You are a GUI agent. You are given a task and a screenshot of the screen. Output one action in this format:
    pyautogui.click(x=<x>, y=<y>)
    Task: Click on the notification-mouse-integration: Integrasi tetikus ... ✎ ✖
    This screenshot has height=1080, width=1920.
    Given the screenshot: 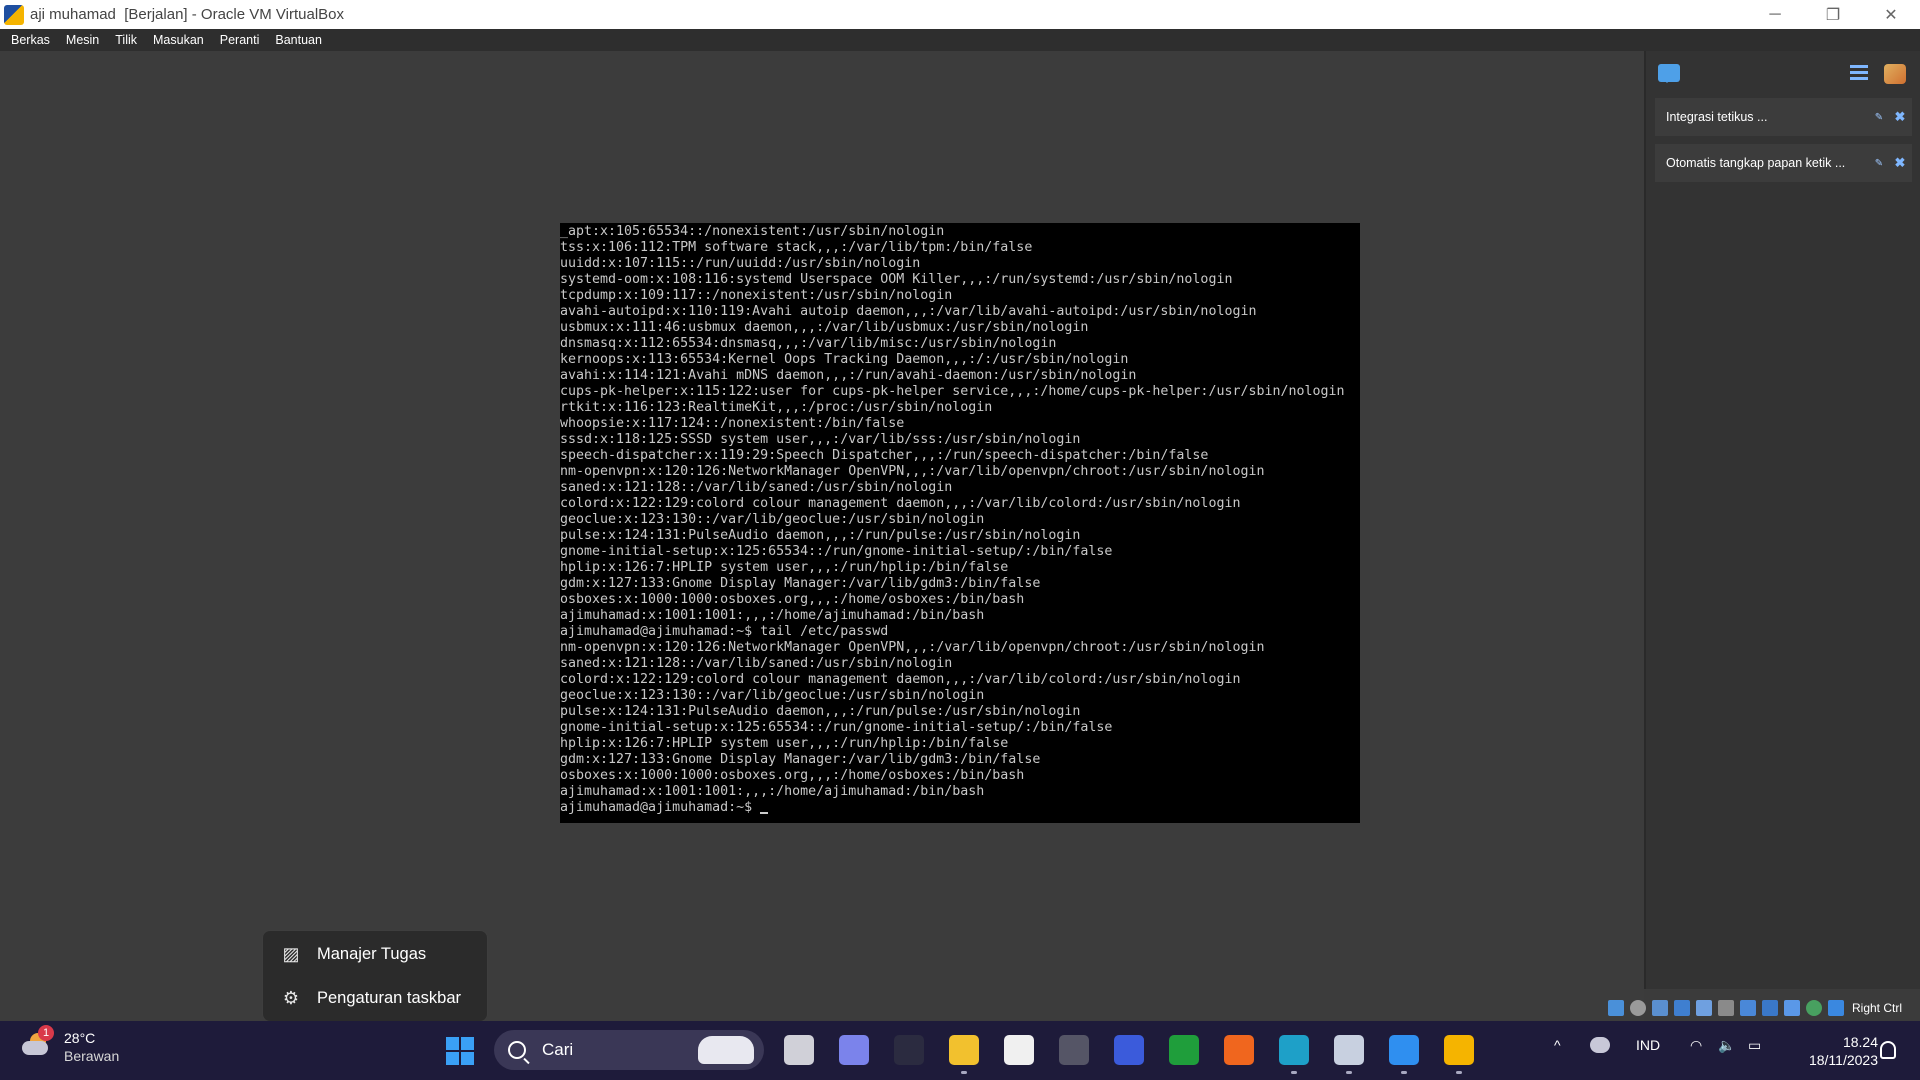 What is the action you would take?
    pyautogui.click(x=1783, y=117)
    